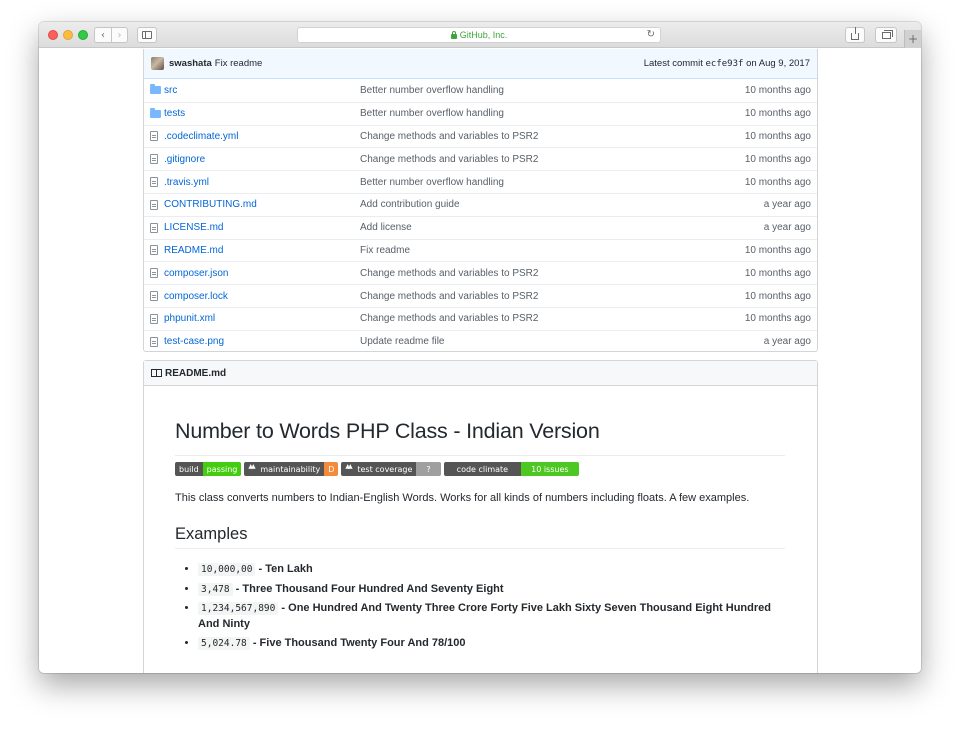 The width and height of the screenshot is (960, 729). Describe the element at coordinates (912, 39) in the screenshot. I see `new-tab-button: +` at that location.